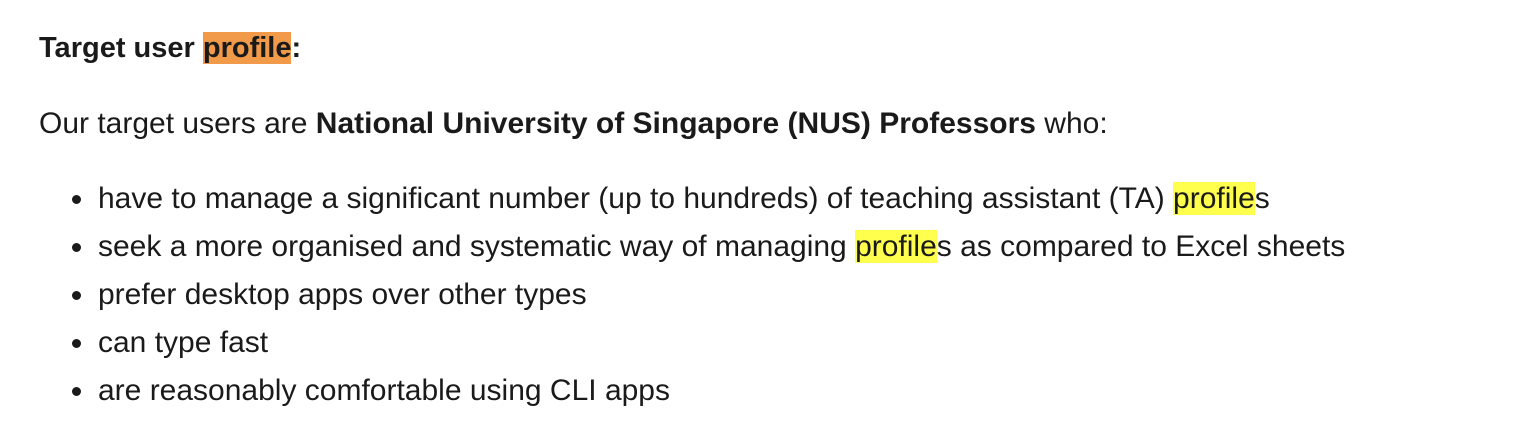 The width and height of the screenshot is (1518, 446). Describe the element at coordinates (795, 343) in the screenshot. I see `list-item: can type fast` at that location.